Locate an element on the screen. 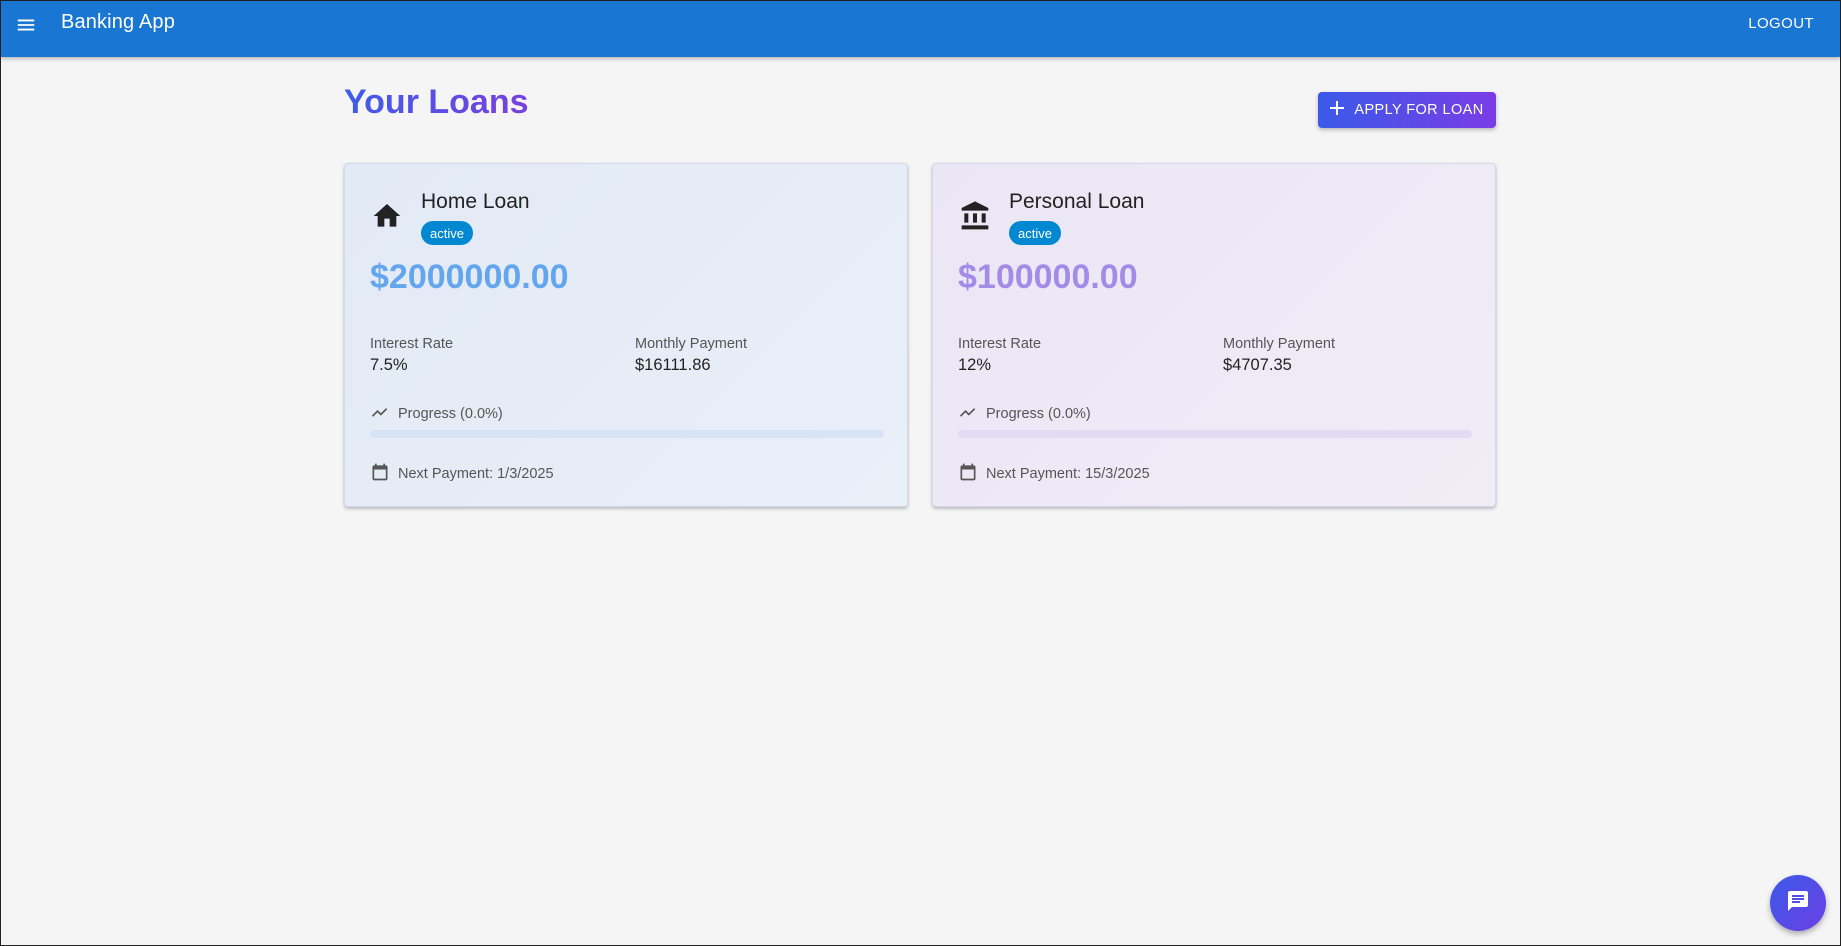 This screenshot has height=946, width=1841. apply-for-loan-button: APPLY FOR LOAN is located at coordinates (1407, 110).